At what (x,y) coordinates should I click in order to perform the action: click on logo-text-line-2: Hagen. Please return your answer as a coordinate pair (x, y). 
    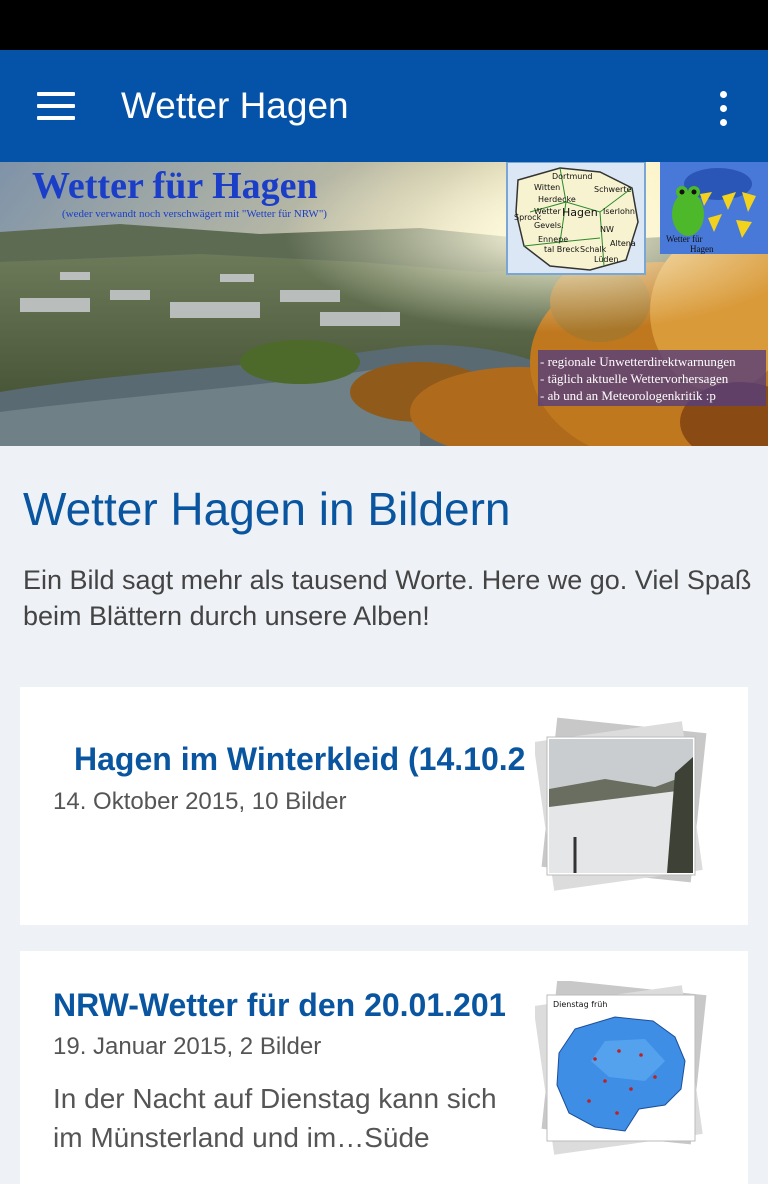
    Looking at the image, I should click on (702, 249).